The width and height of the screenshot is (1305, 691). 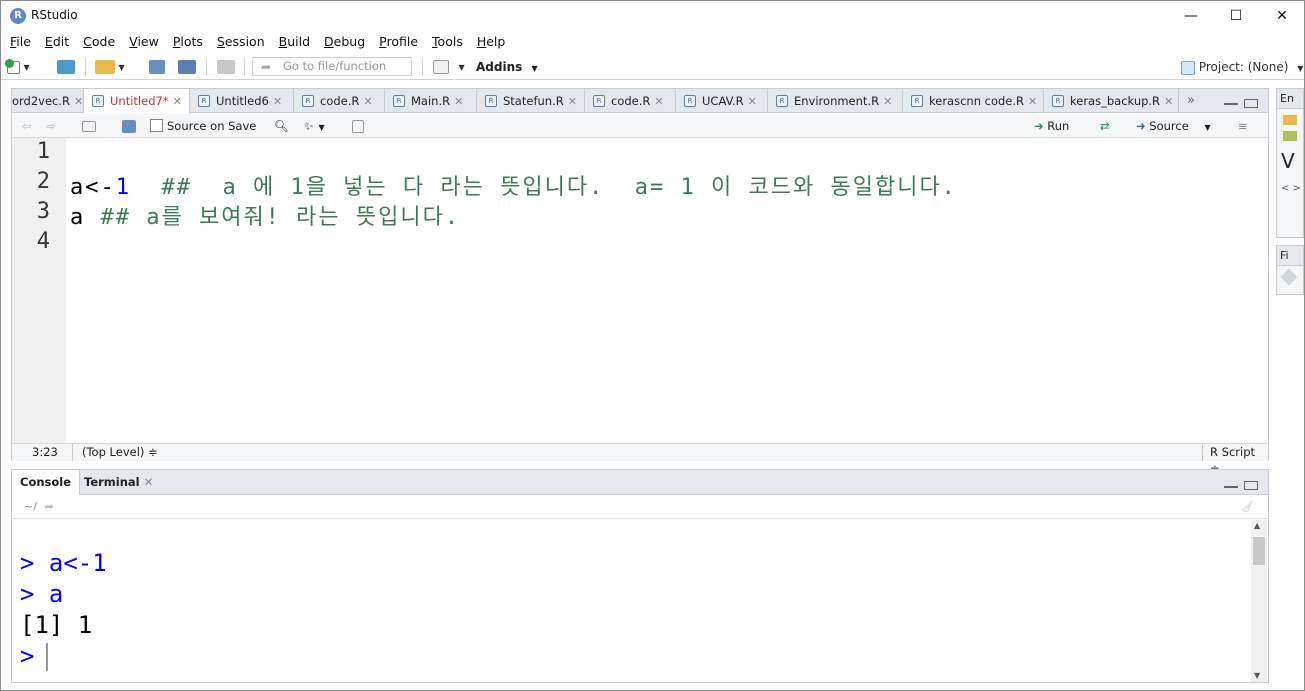 I want to click on menu-build: Build, so click(x=294, y=42).